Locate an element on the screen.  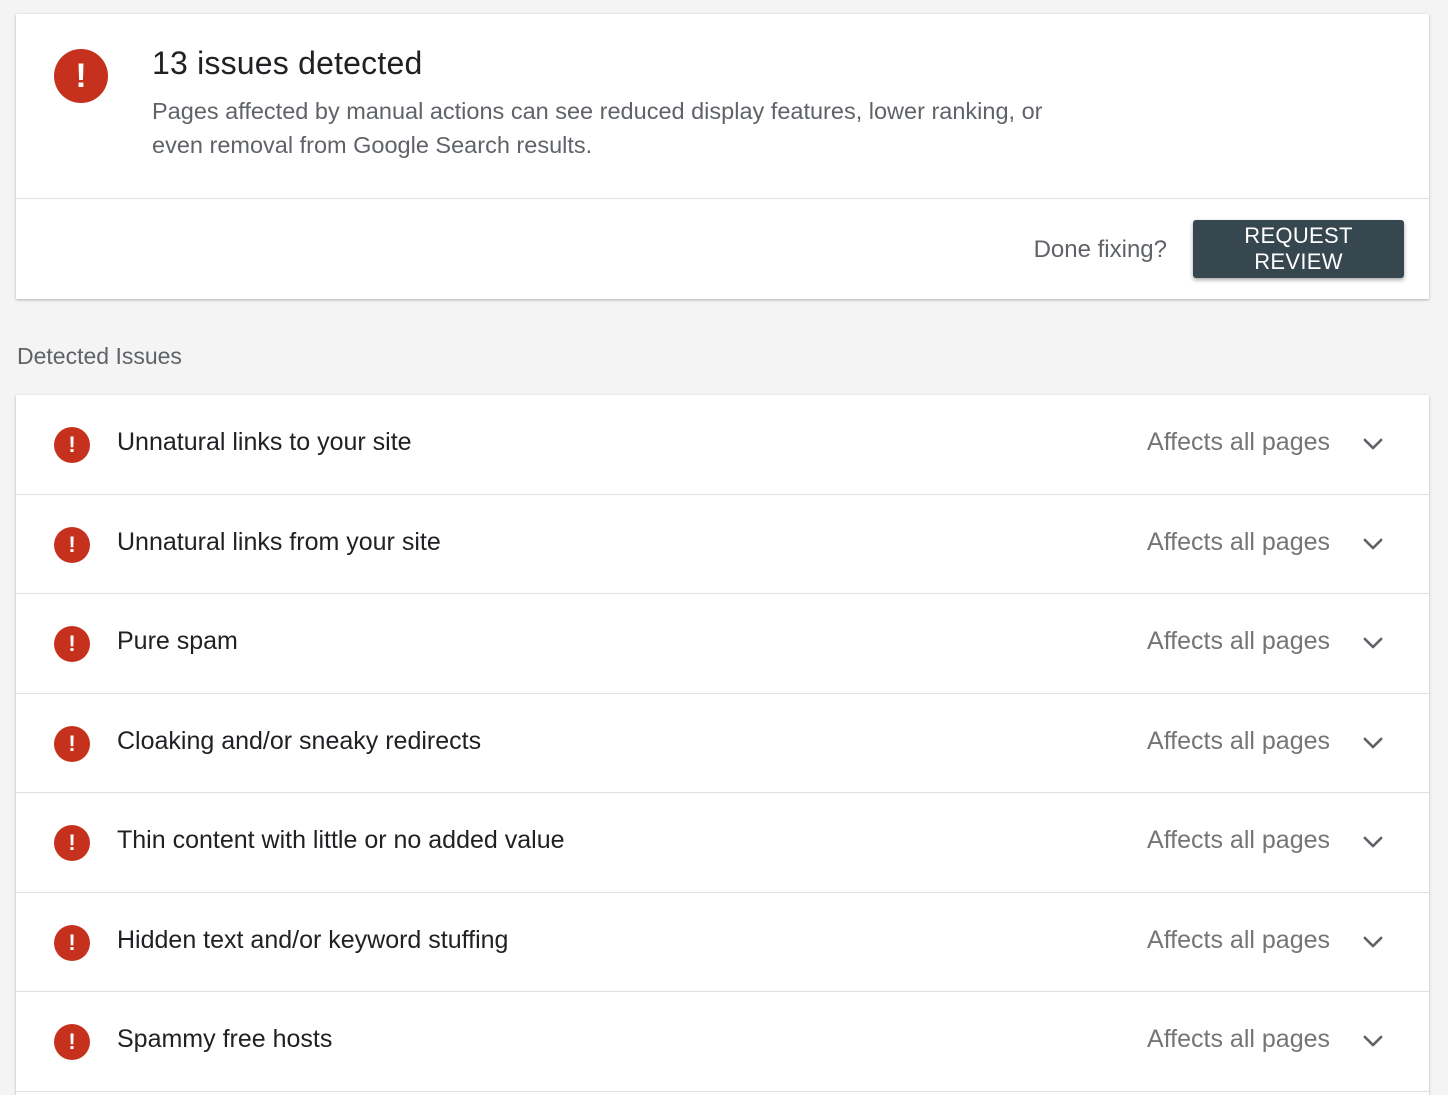
issue-row: ! Spammy free hosts Affects all pages is located at coordinates (722, 1042).